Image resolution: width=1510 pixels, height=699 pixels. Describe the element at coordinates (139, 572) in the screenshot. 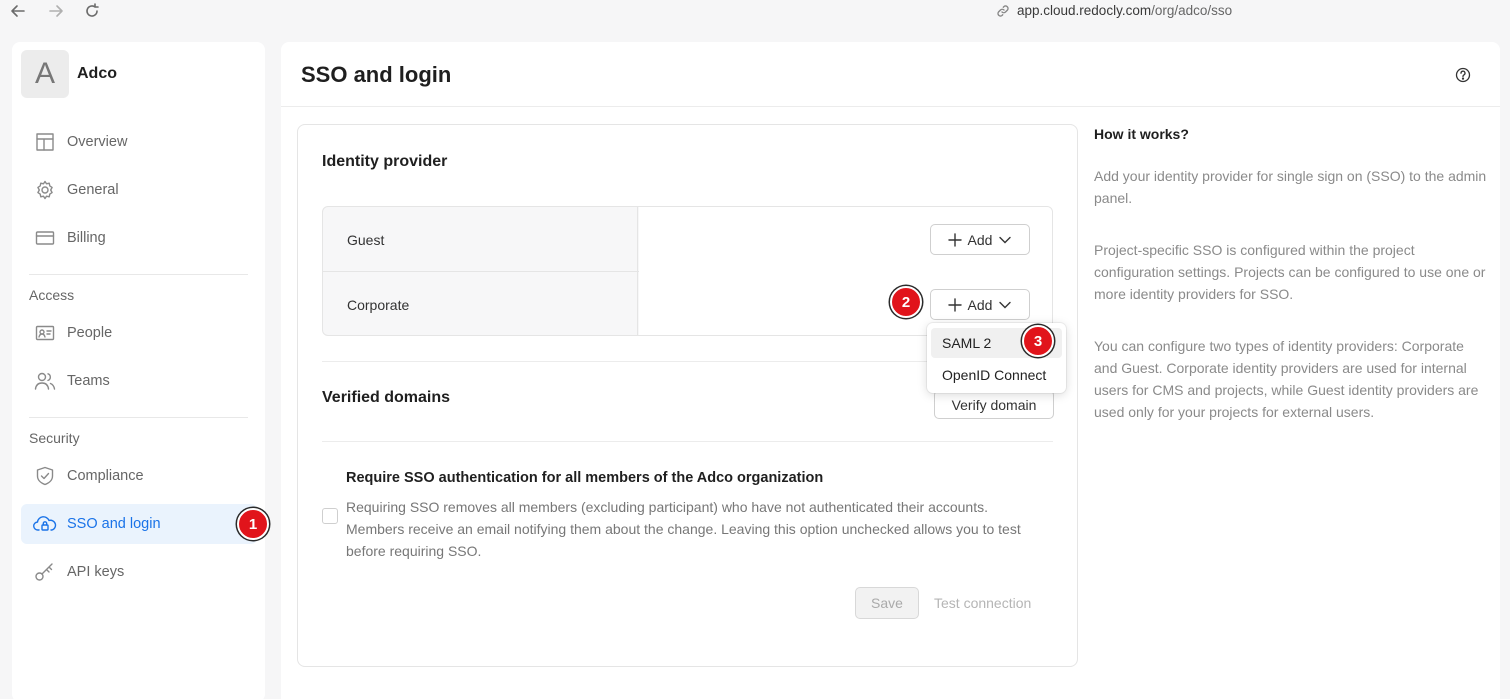

I see `sidebar-item-api-keys: API keys` at that location.